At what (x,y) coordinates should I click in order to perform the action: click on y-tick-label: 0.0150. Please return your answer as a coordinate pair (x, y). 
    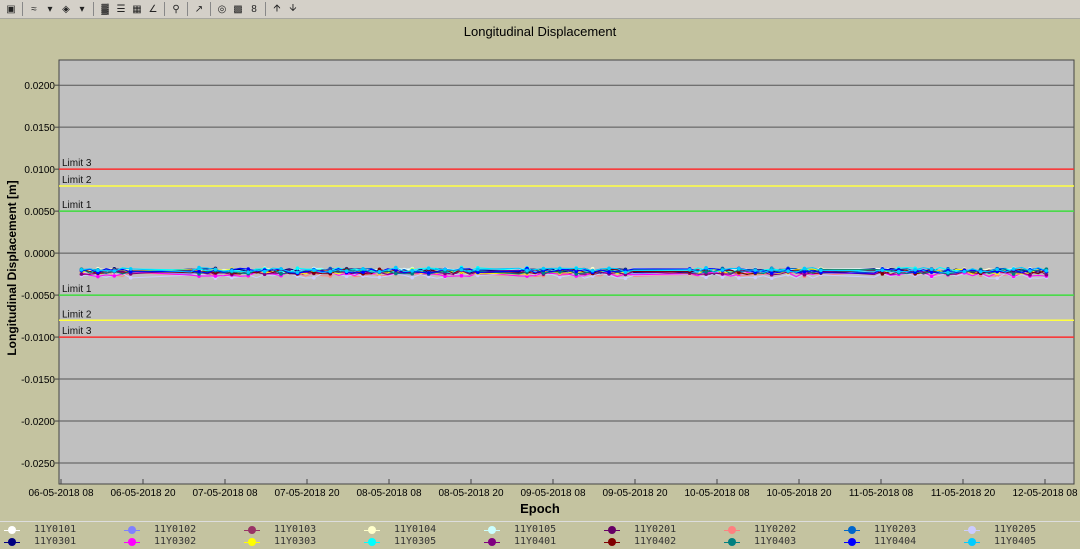
    Looking at the image, I should click on (39, 128).